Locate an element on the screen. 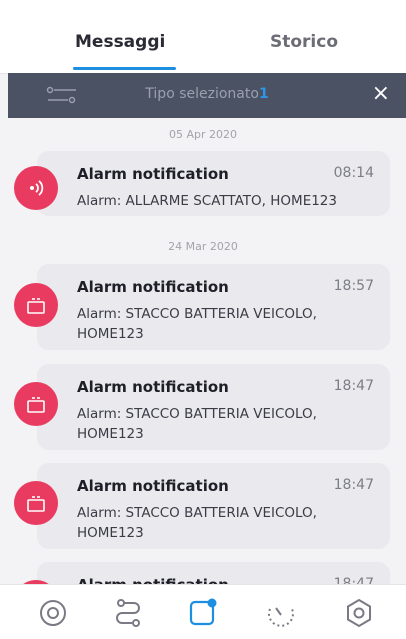 This screenshot has height=639, width=406. tab-bar: Messaggi Storico is located at coordinates (203, 37).